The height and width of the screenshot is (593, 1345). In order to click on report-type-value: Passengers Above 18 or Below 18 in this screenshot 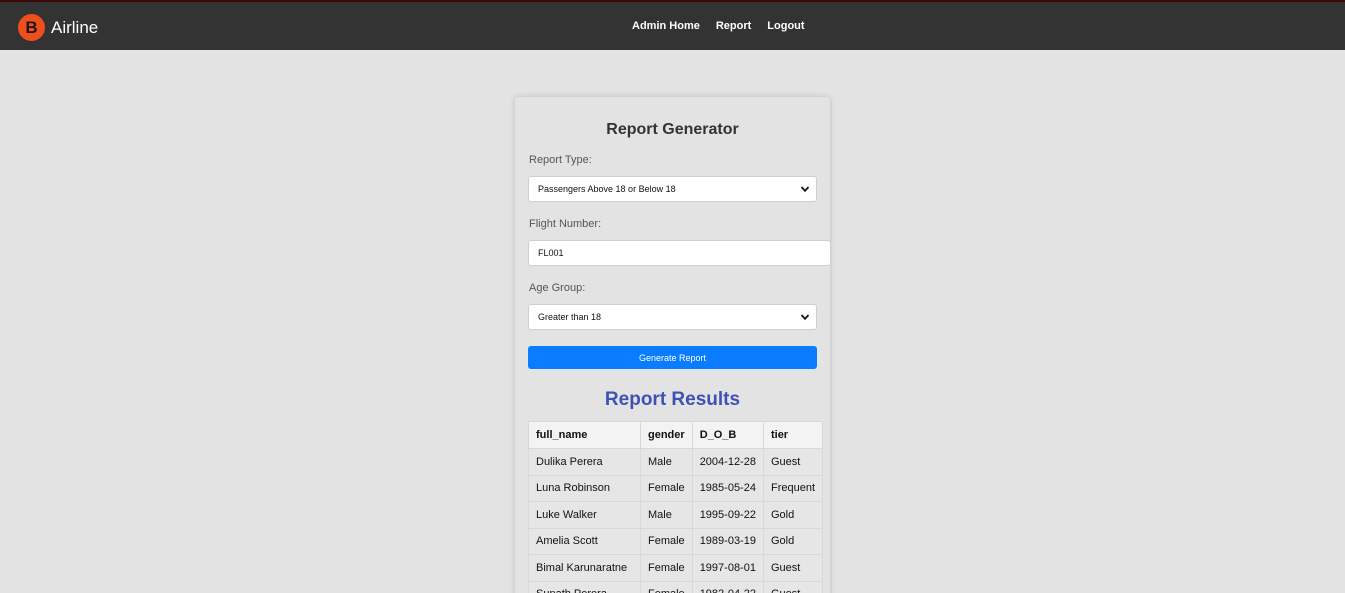, I will do `click(607, 189)`.